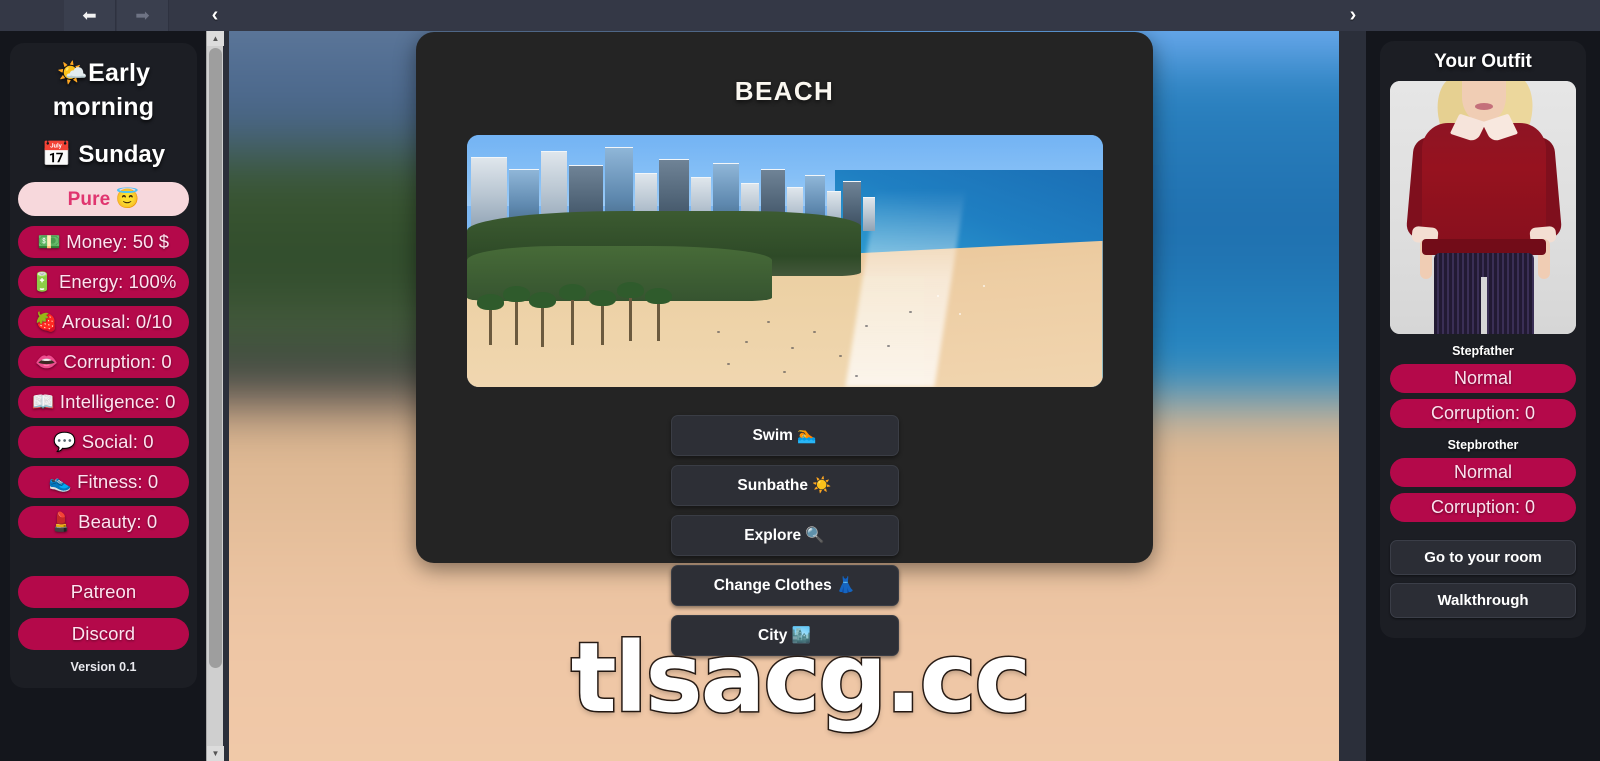 This screenshot has width=1600, height=761. What do you see at coordinates (215, 38) in the screenshot?
I see `scroll-up-icon: ▲` at bounding box center [215, 38].